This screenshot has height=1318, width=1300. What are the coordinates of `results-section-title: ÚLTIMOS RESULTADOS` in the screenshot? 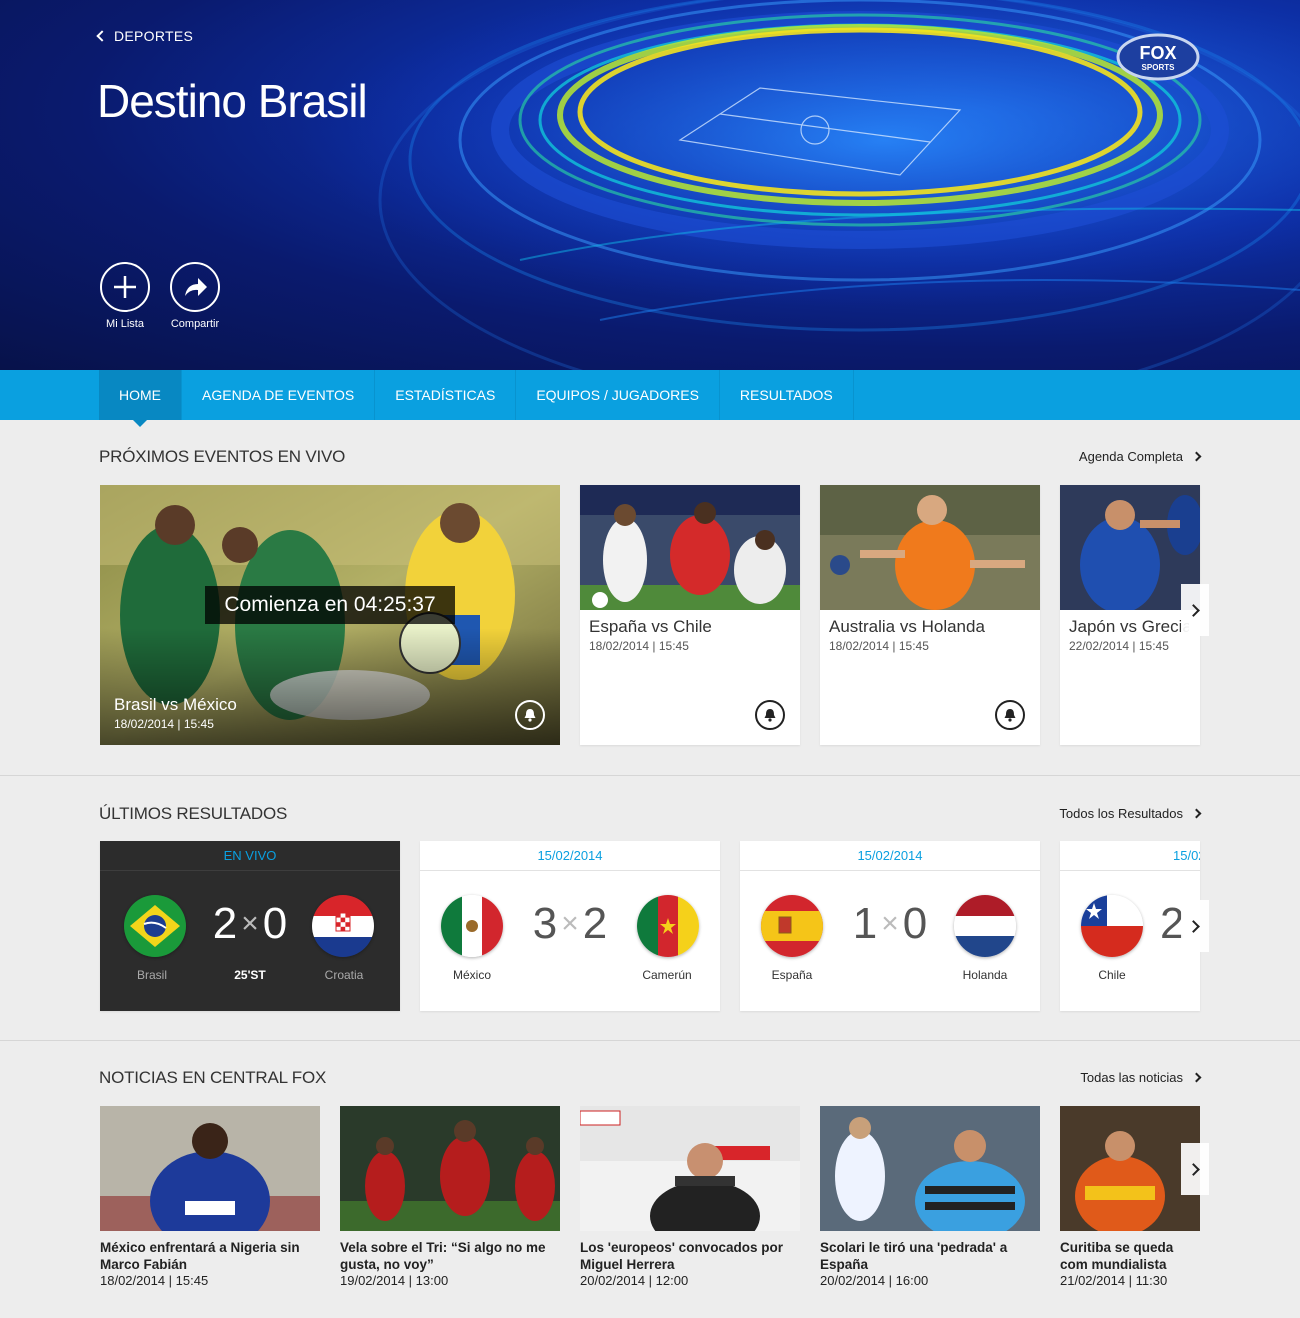 It's located at (193, 813).